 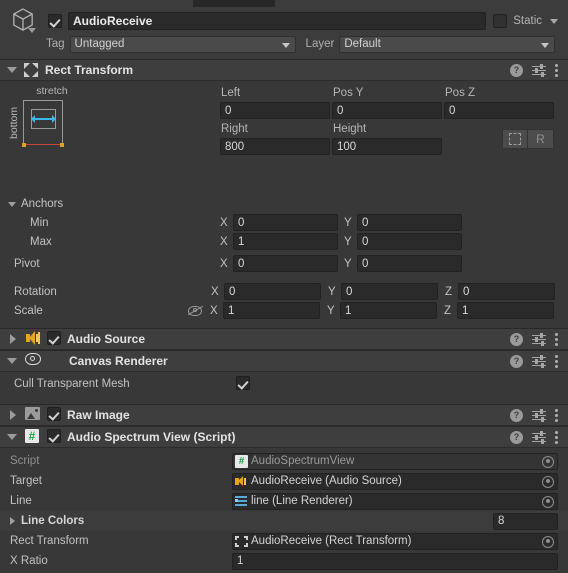 What do you see at coordinates (271, 310) in the screenshot?
I see `scale-x-input: 1` at bounding box center [271, 310].